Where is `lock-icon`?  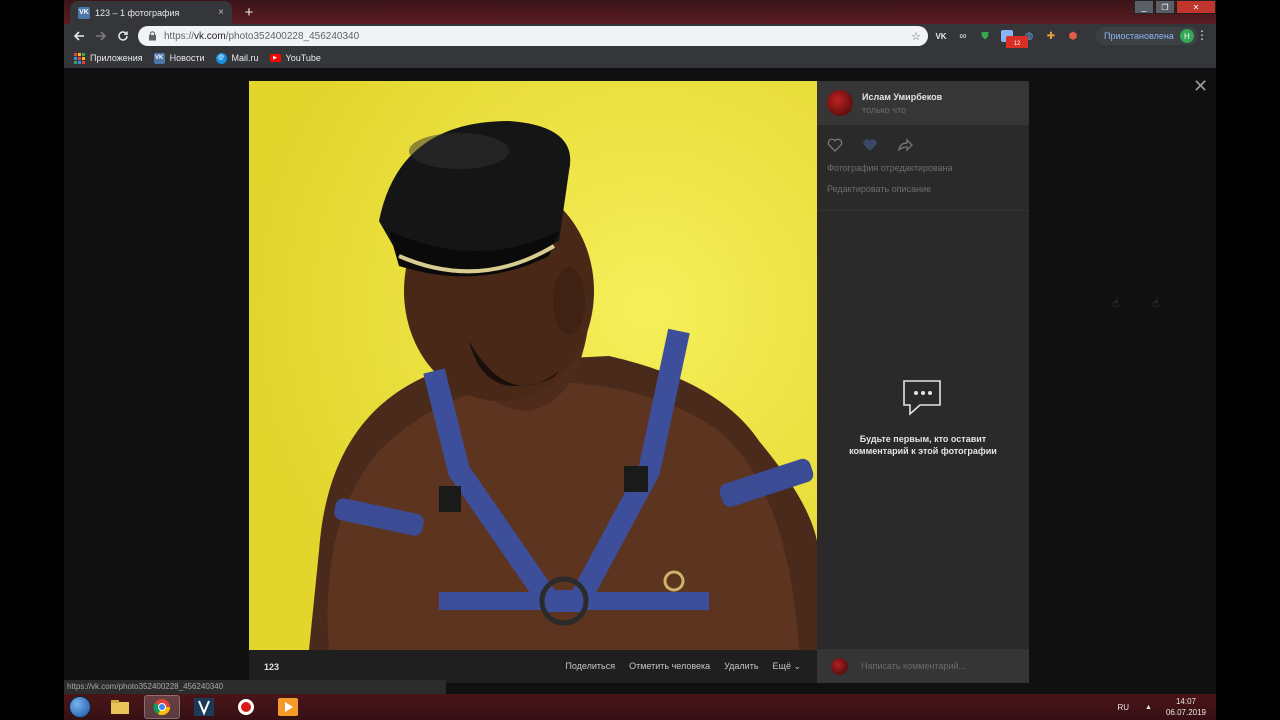 lock-icon is located at coordinates (152, 36).